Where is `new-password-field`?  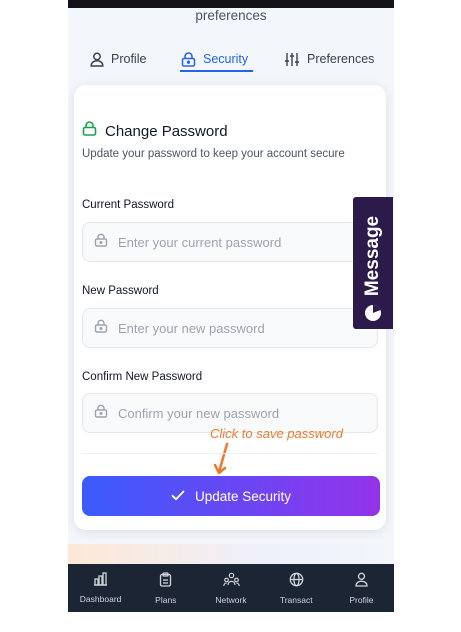 new-password-field is located at coordinates (230, 328).